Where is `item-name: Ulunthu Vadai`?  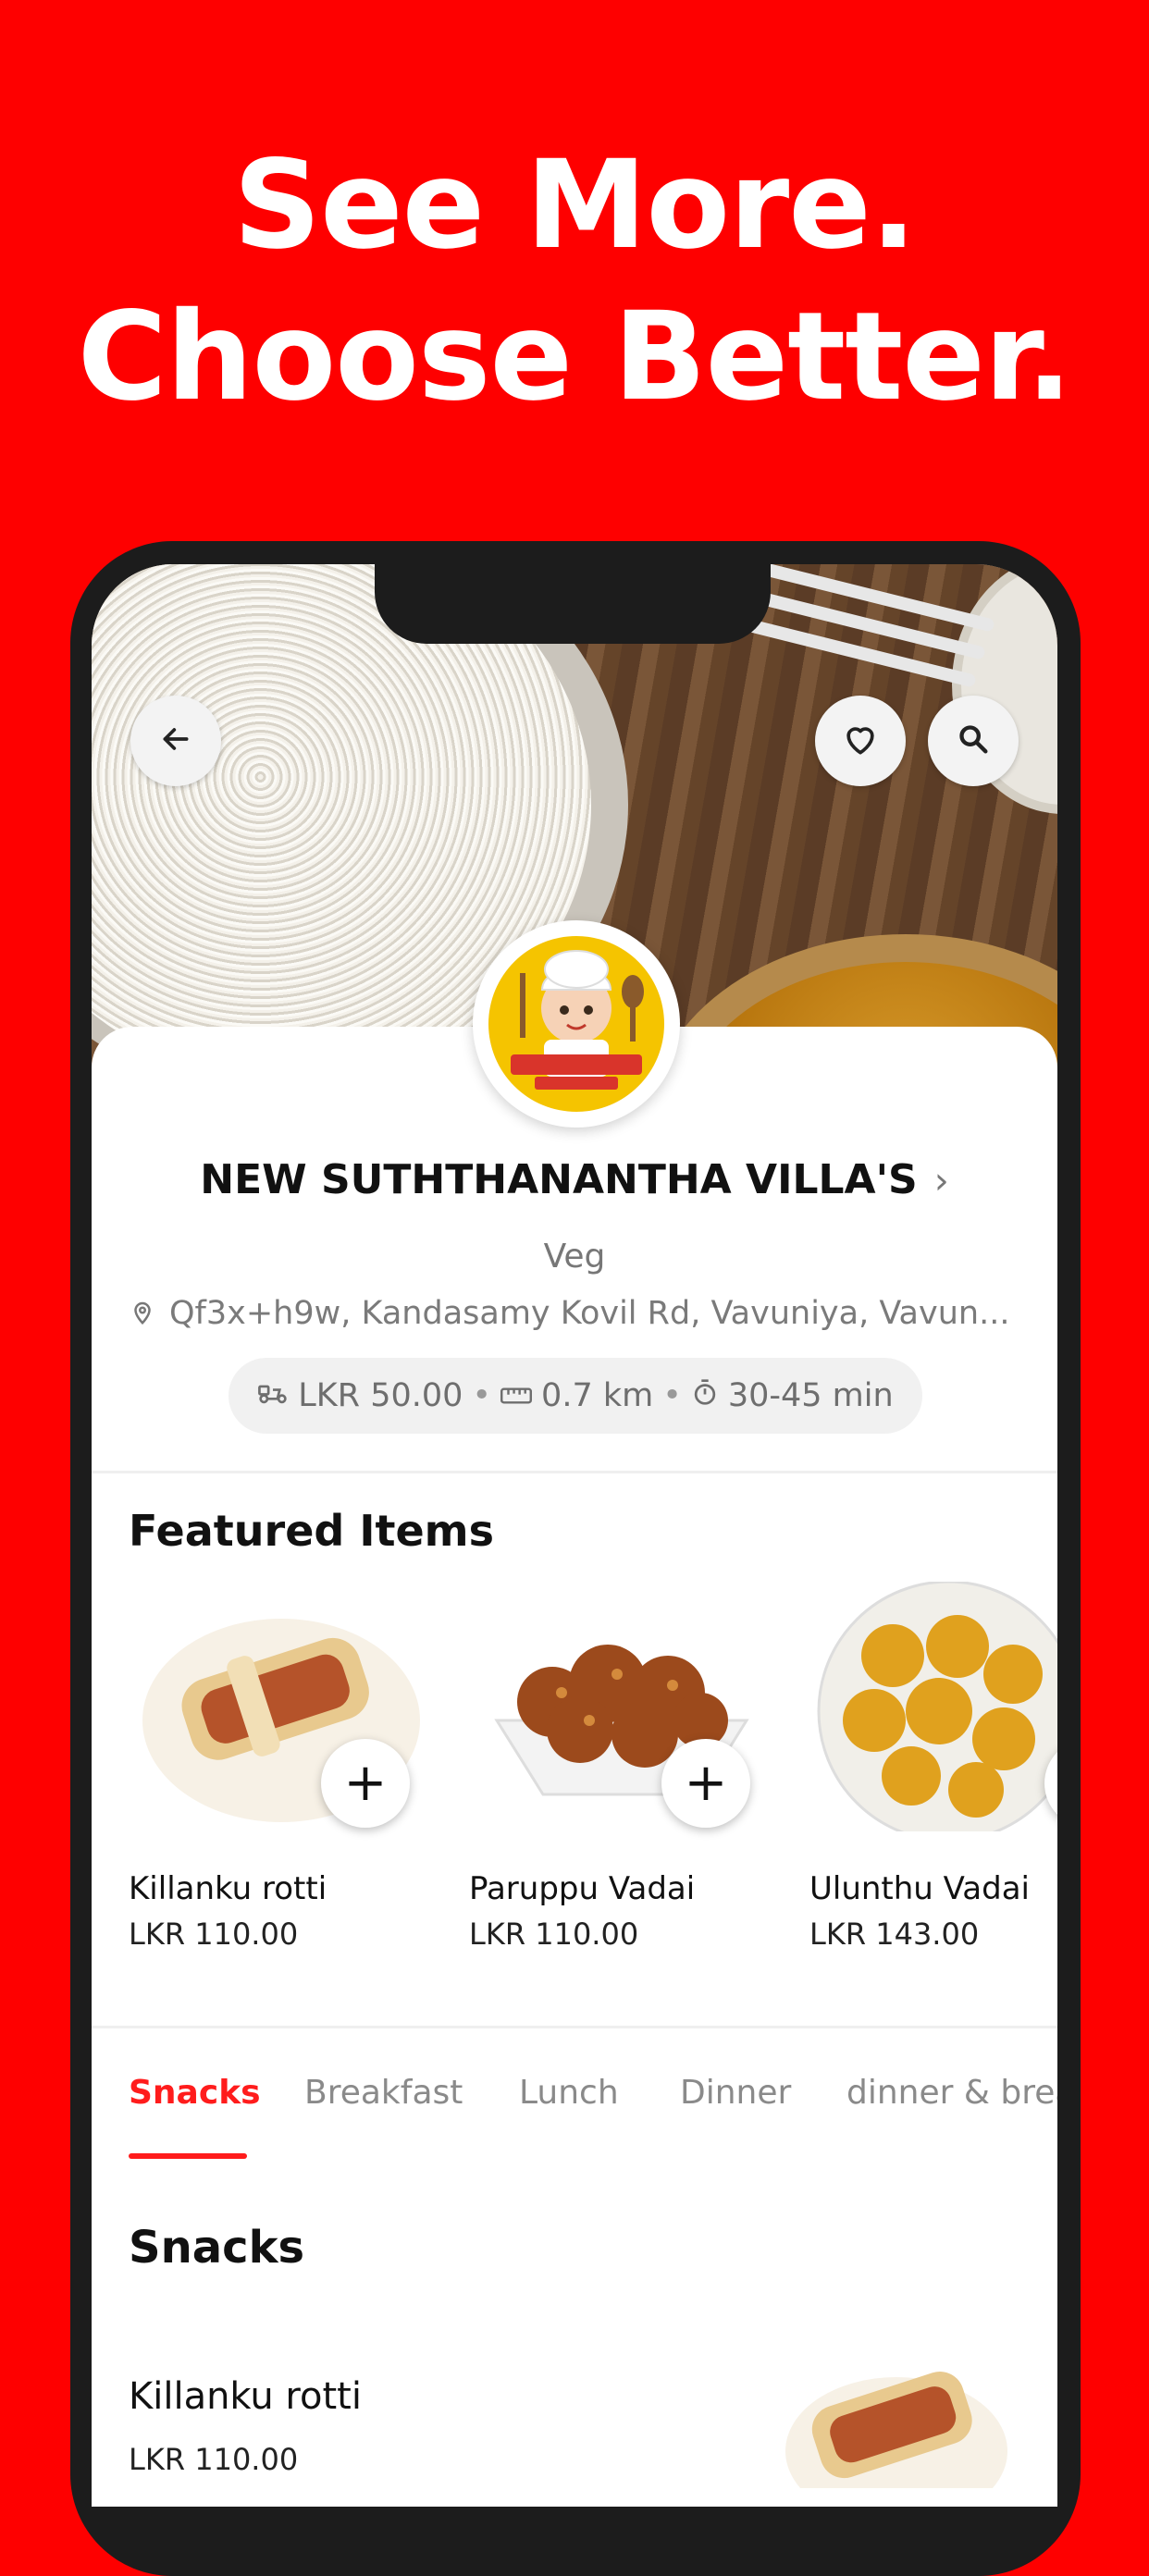 item-name: Ulunthu Vadai is located at coordinates (919, 1888).